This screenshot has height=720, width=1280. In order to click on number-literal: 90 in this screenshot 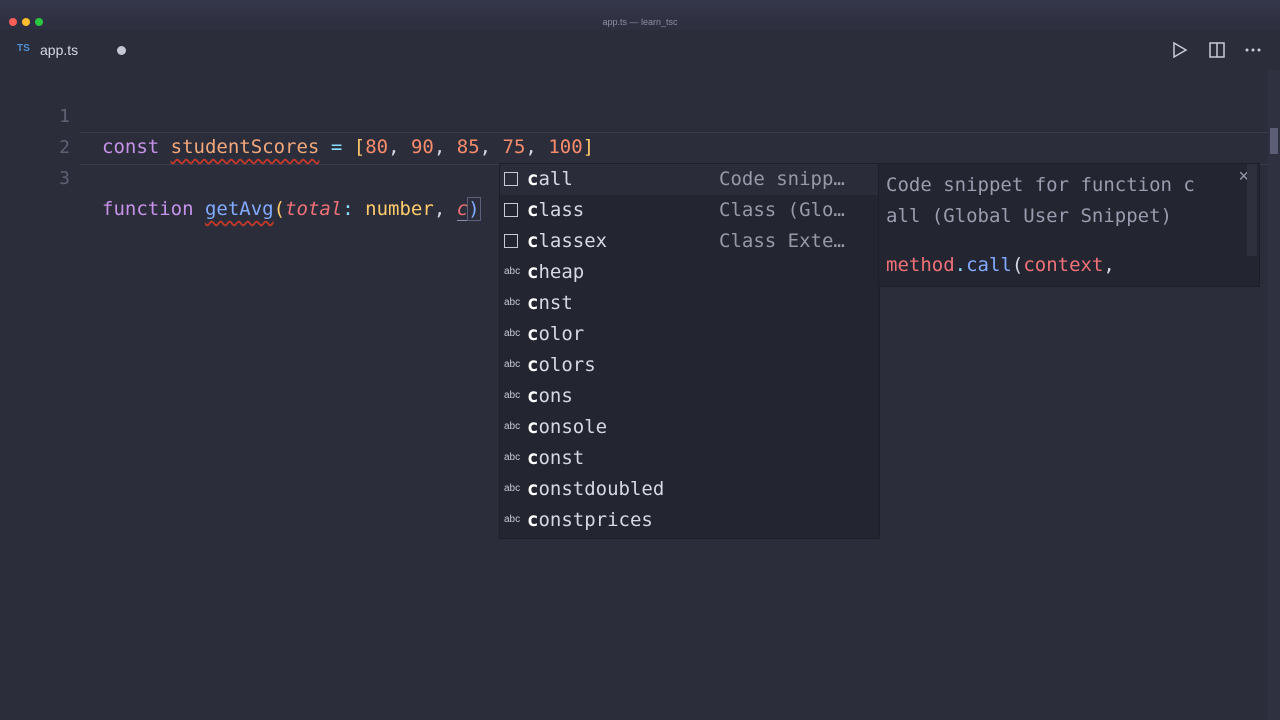, I will do `click(422, 147)`.